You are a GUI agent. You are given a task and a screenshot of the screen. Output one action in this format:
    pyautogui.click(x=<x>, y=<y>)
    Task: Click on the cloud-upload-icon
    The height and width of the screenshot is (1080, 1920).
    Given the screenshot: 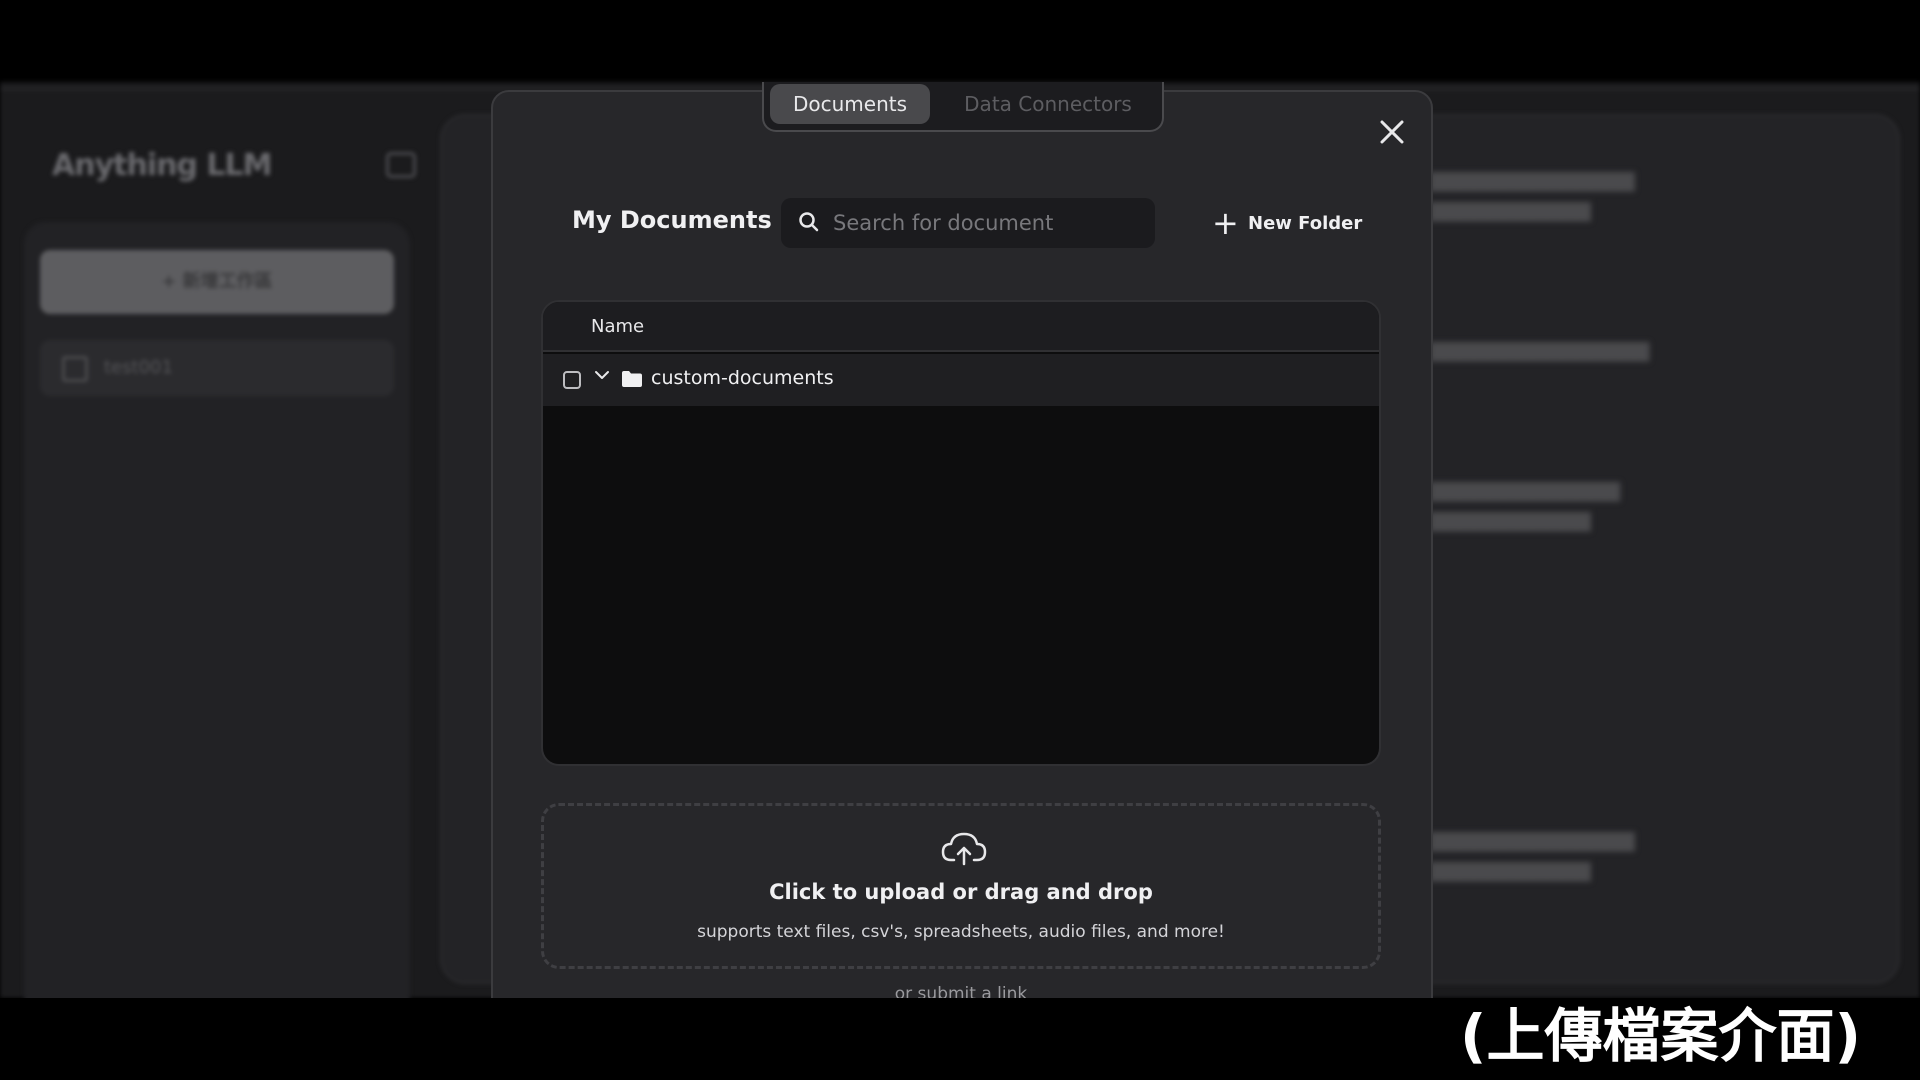 What is the action you would take?
    pyautogui.click(x=964, y=849)
    